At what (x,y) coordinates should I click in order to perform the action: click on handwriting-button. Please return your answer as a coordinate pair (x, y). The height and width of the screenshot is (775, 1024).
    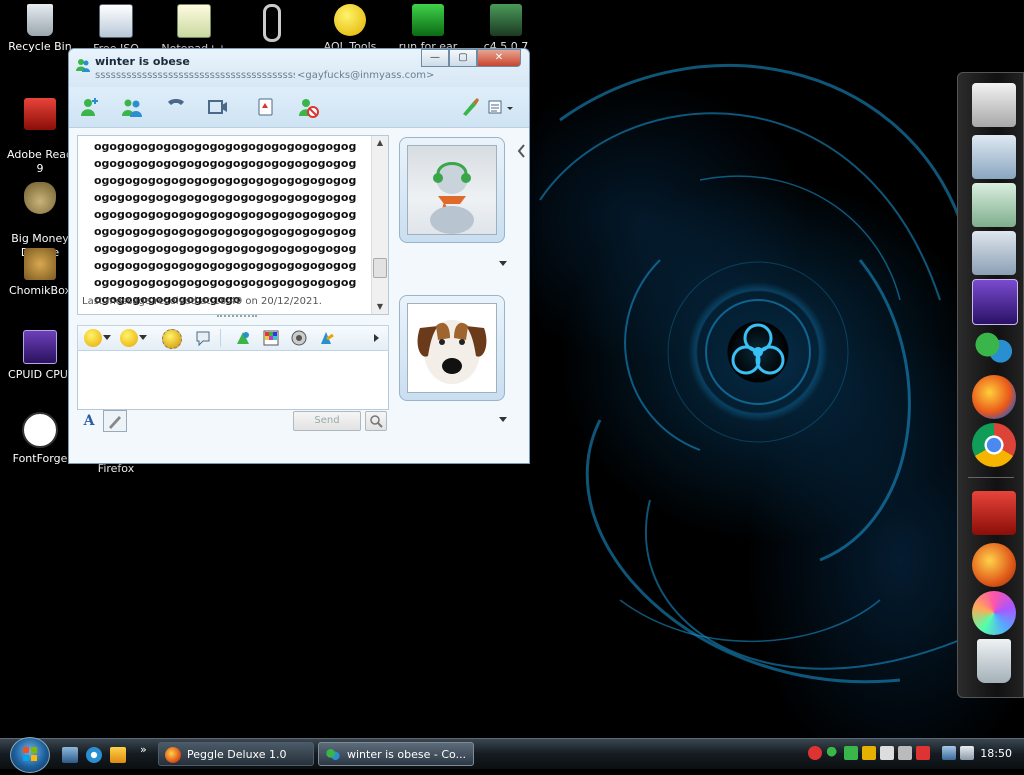
    Looking at the image, I should click on (115, 421).